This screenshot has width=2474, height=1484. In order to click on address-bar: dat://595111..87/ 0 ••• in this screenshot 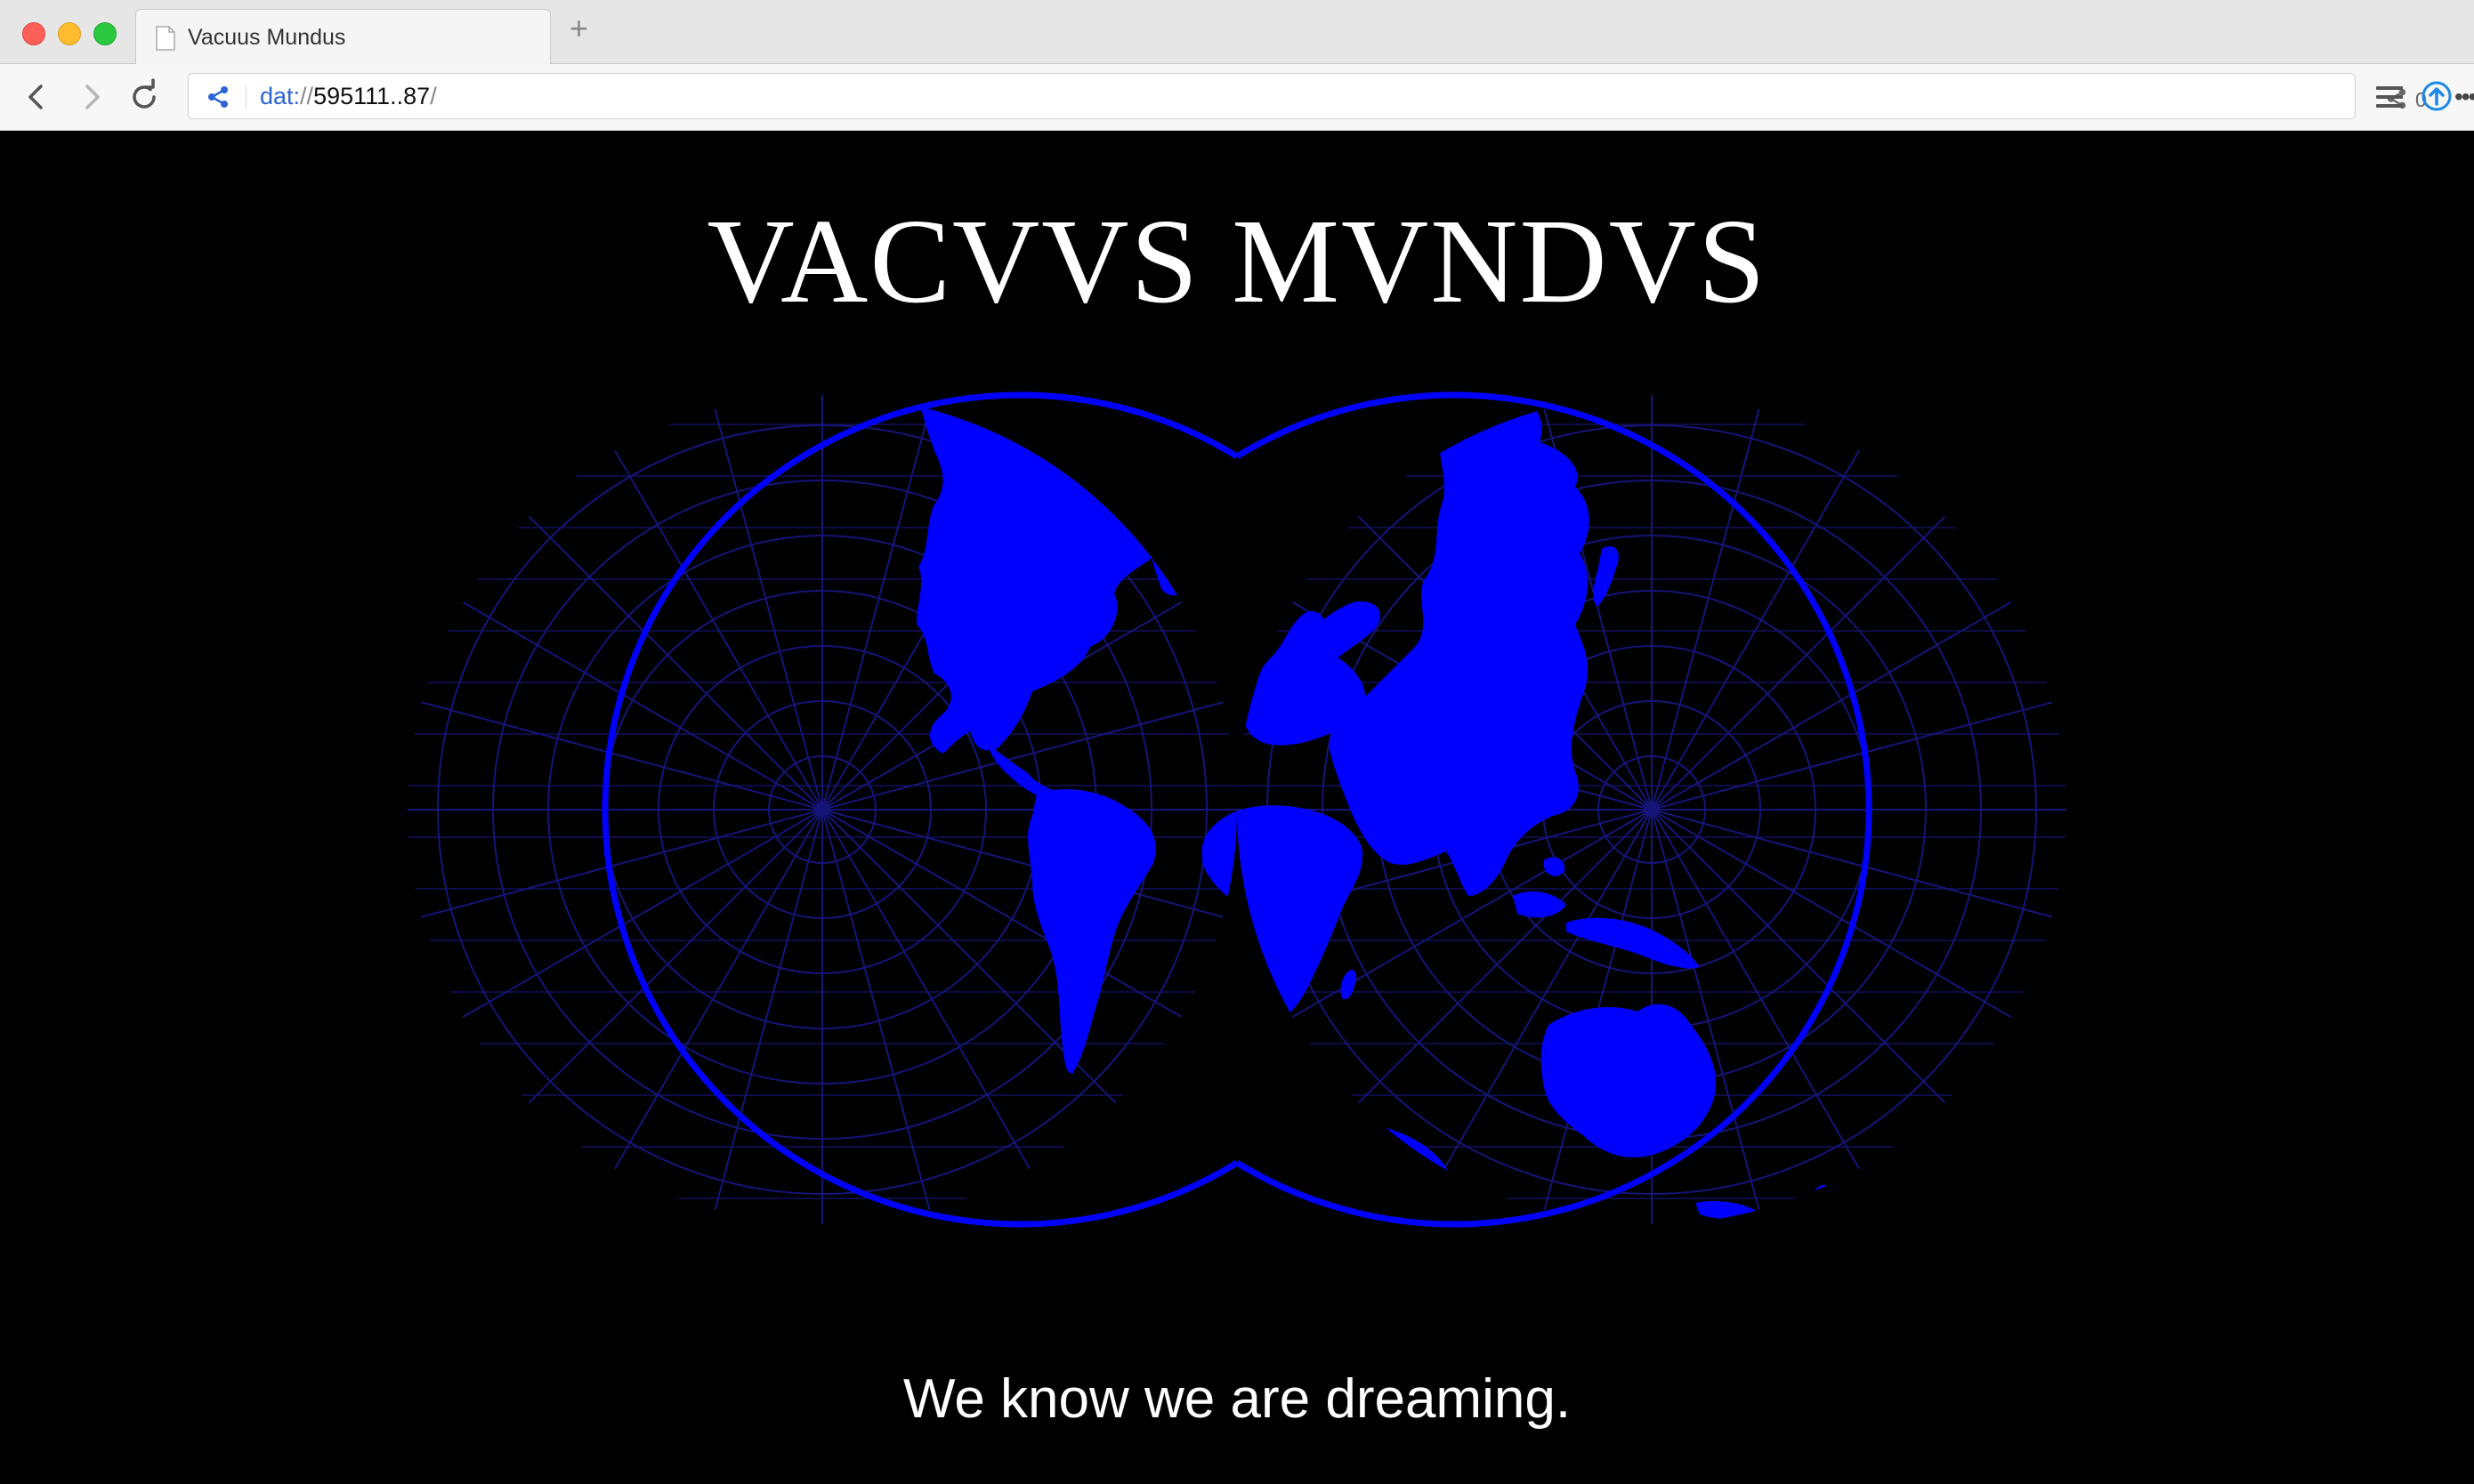, I will do `click(1331, 96)`.